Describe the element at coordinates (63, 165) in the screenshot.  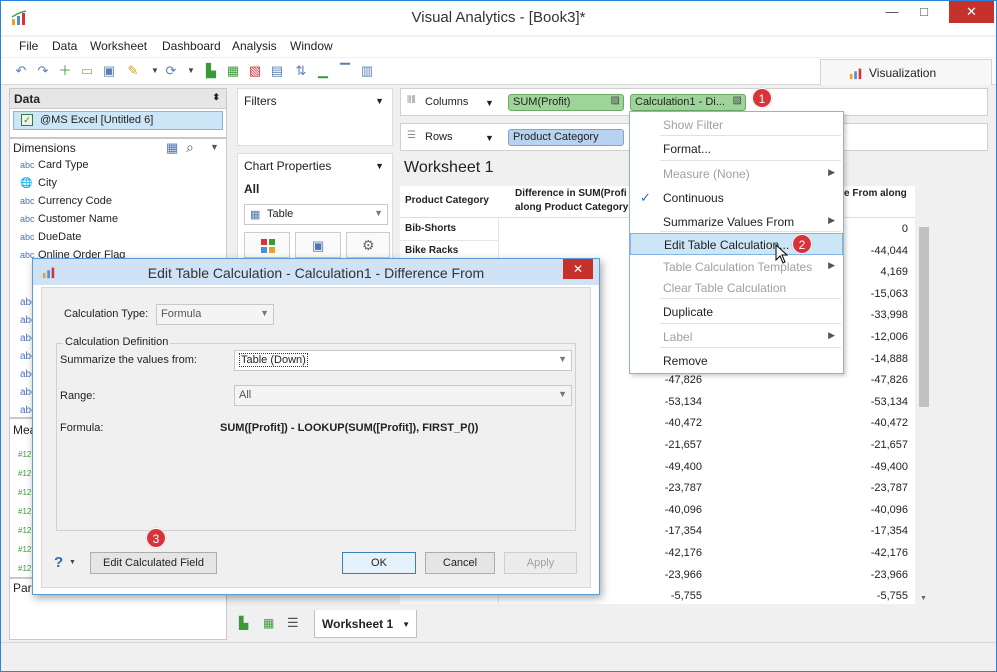
I see `dimension-label: Card Type` at that location.